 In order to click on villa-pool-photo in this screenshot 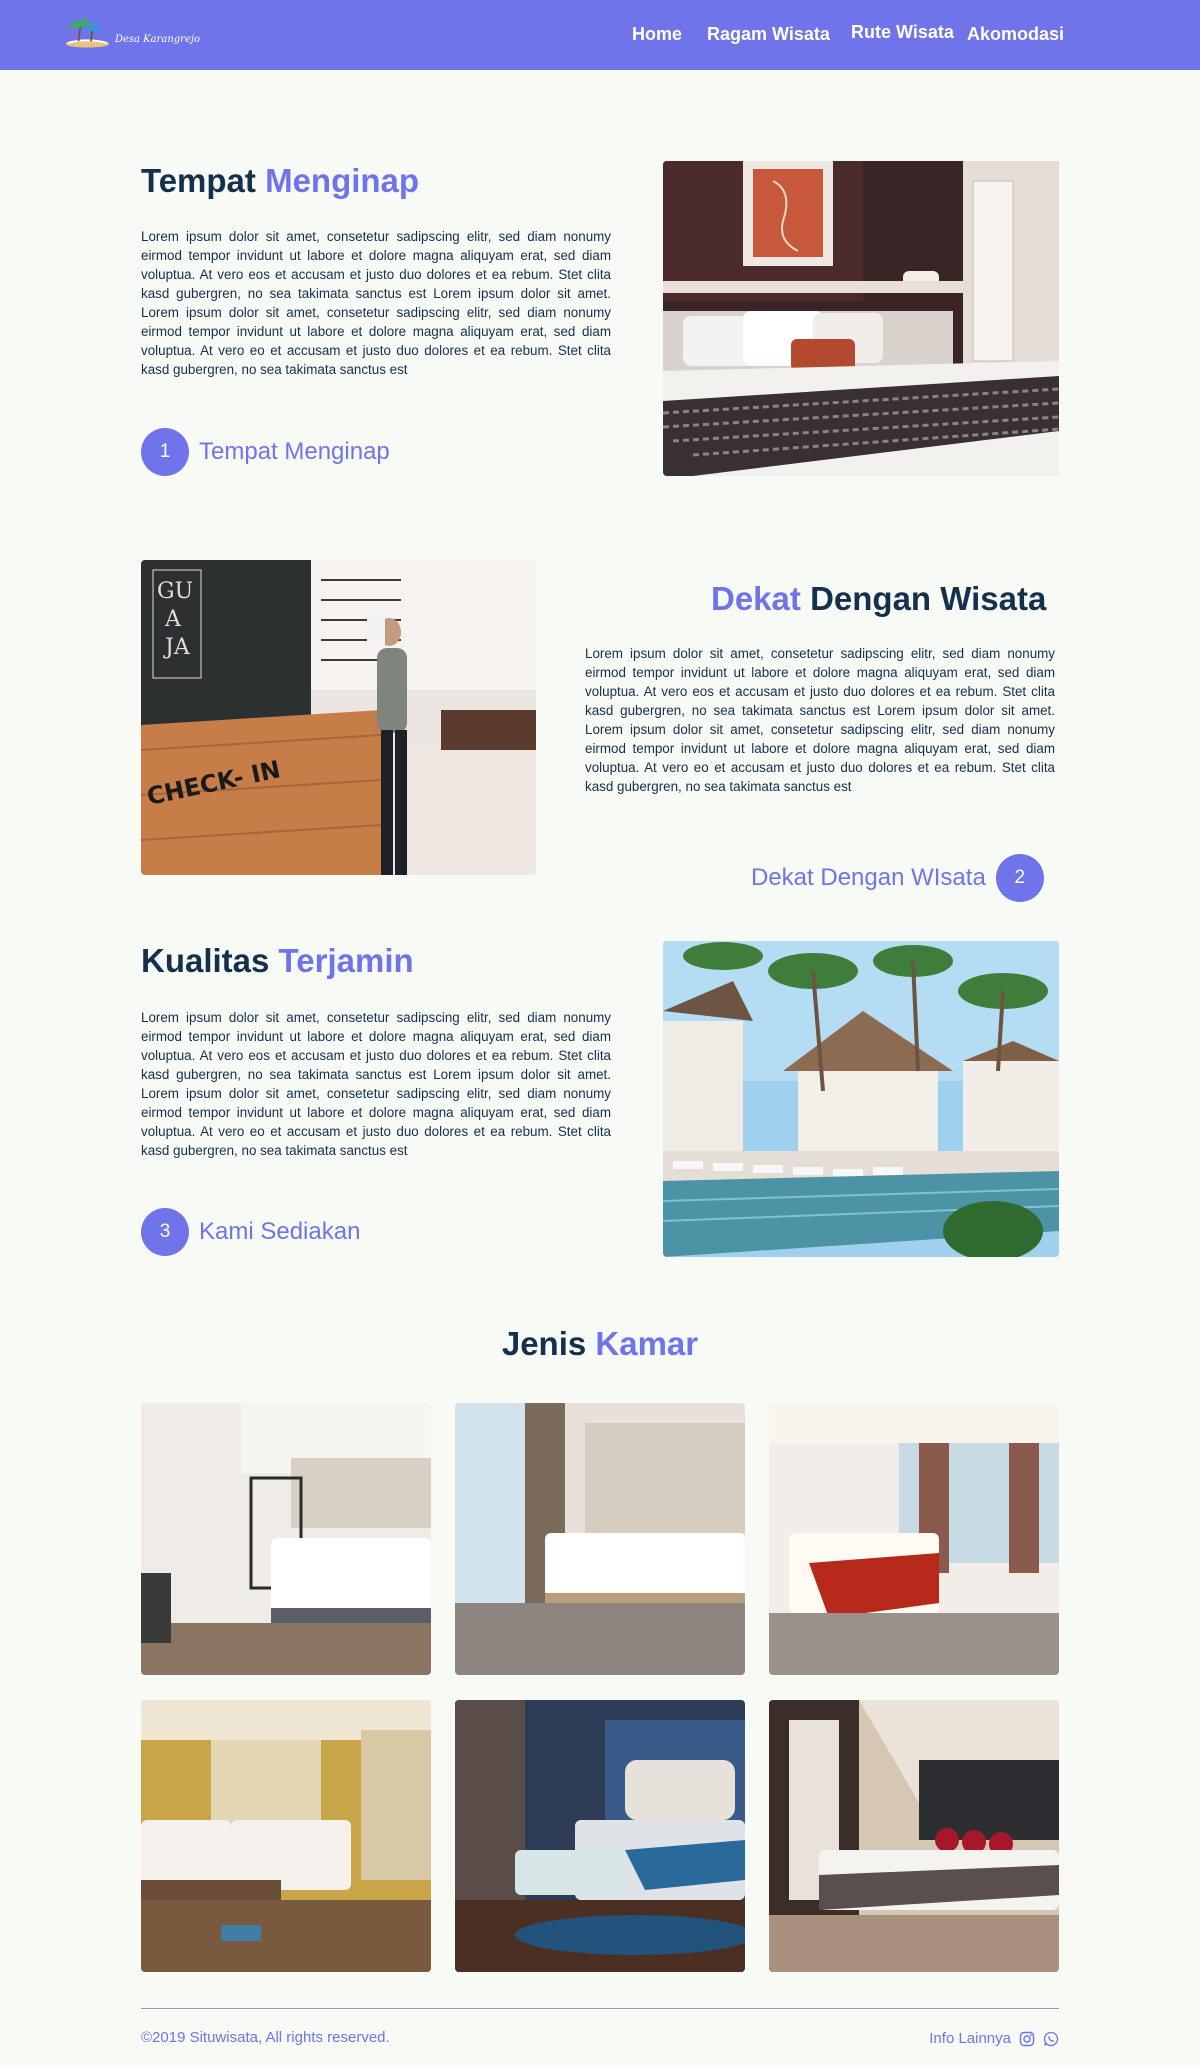, I will do `click(861, 1099)`.